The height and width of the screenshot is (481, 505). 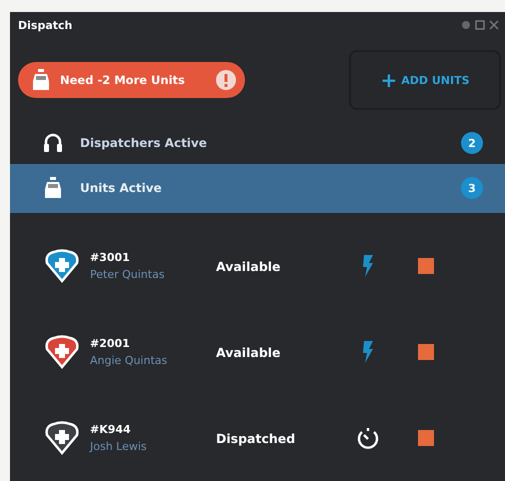 I want to click on stat-label: Units Active, so click(x=121, y=188).